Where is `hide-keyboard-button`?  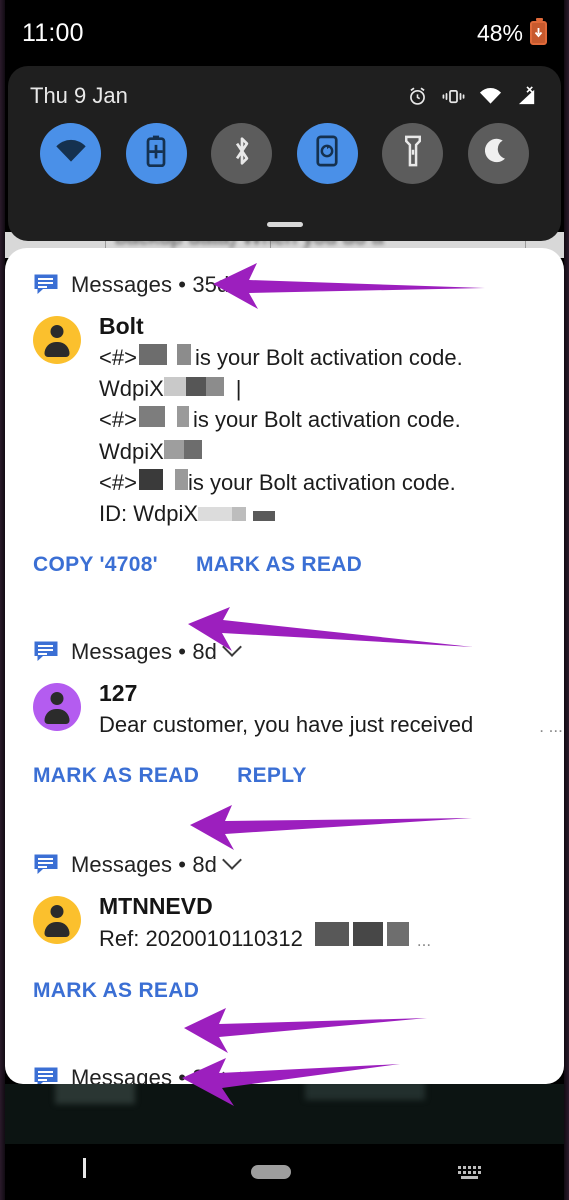 hide-keyboard-button is located at coordinates (84, 1169).